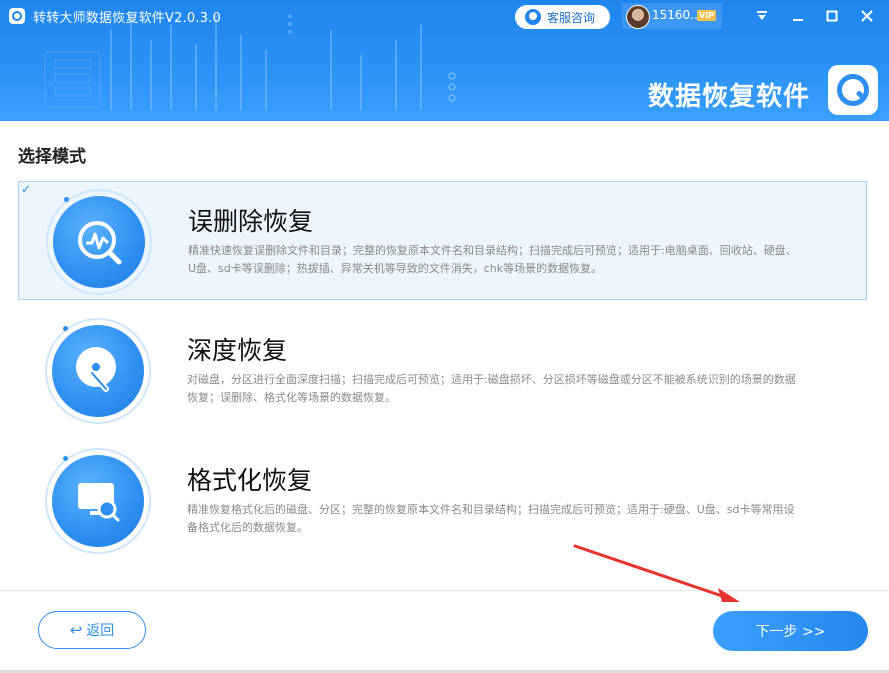 The width and height of the screenshot is (889, 673). Describe the element at coordinates (533, 17) in the screenshot. I see `customer-service-icon` at that location.